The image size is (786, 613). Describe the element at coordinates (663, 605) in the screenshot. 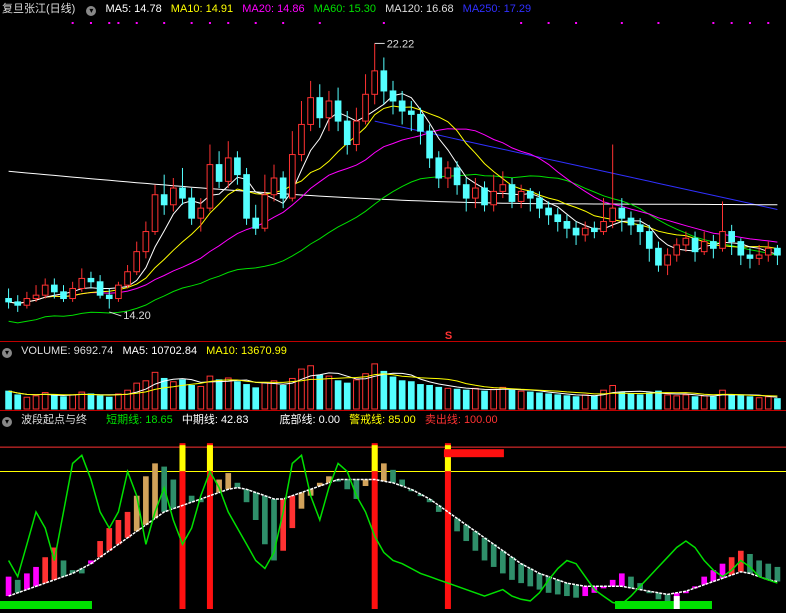

I see `bottom-zone-bar` at that location.